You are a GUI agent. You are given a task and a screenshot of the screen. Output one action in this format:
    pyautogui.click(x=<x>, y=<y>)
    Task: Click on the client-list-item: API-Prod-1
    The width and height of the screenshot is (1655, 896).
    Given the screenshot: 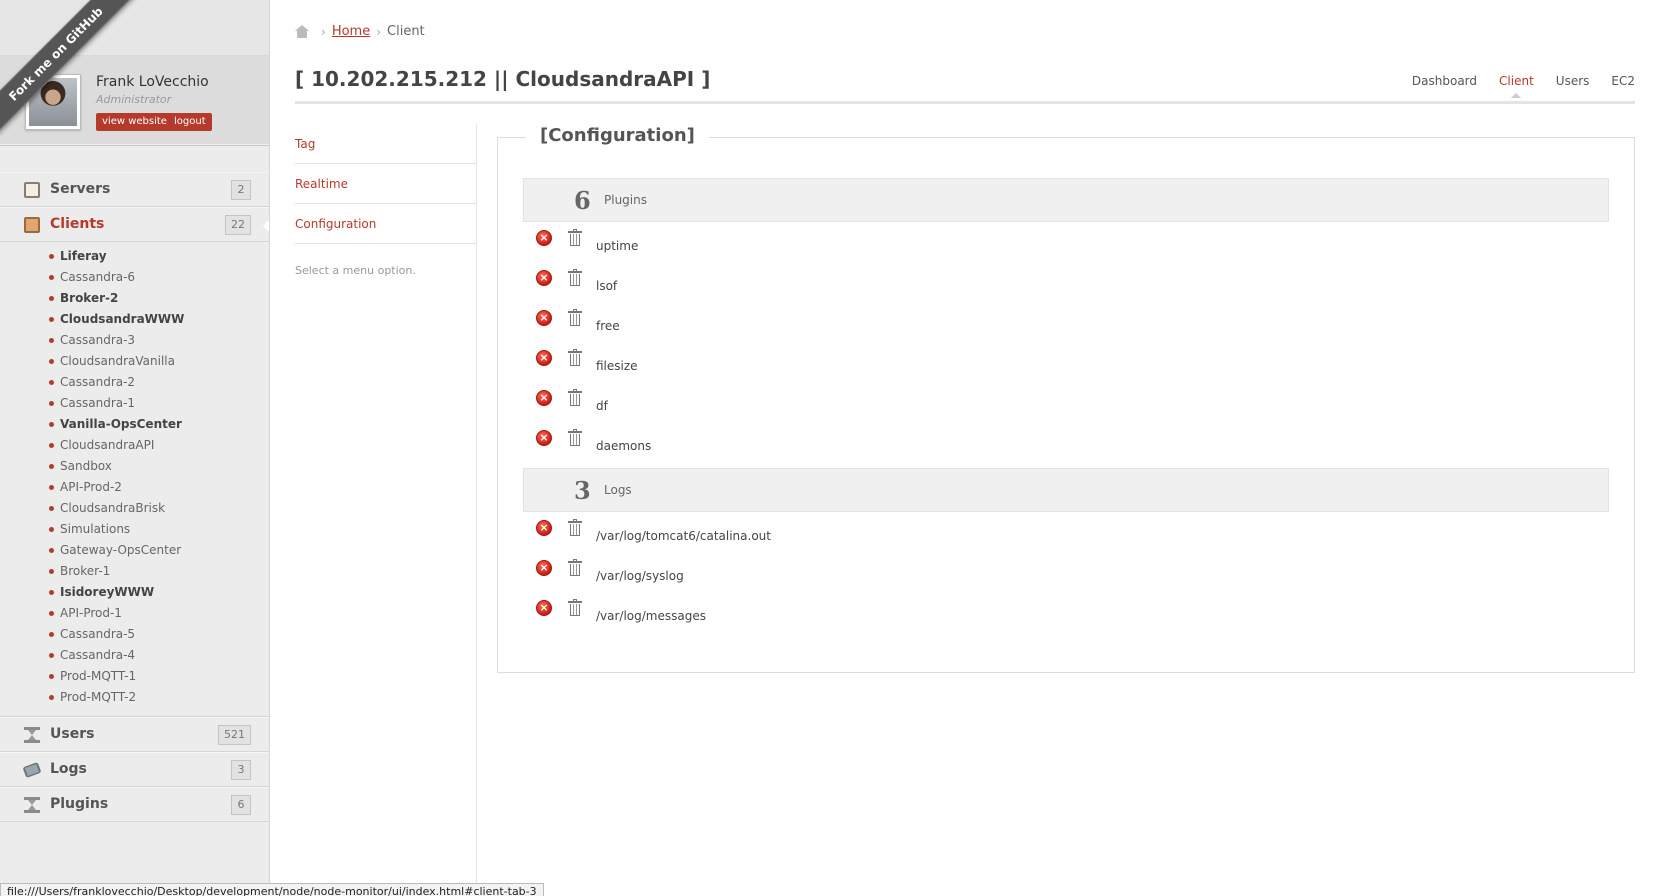 What is the action you would take?
    pyautogui.click(x=134, y=613)
    